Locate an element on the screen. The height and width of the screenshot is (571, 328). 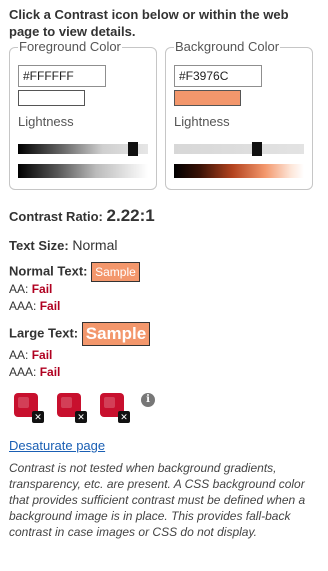
background-hex-input is located at coordinates (218, 76).